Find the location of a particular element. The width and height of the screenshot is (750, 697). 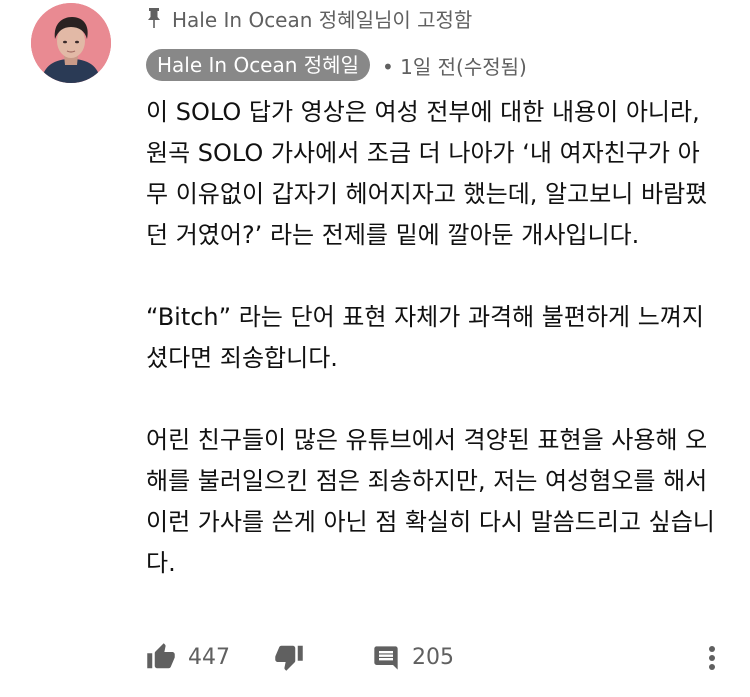

pinned-label: Hale In Ocean 정혜일님이 고정함 is located at coordinates (309, 18).